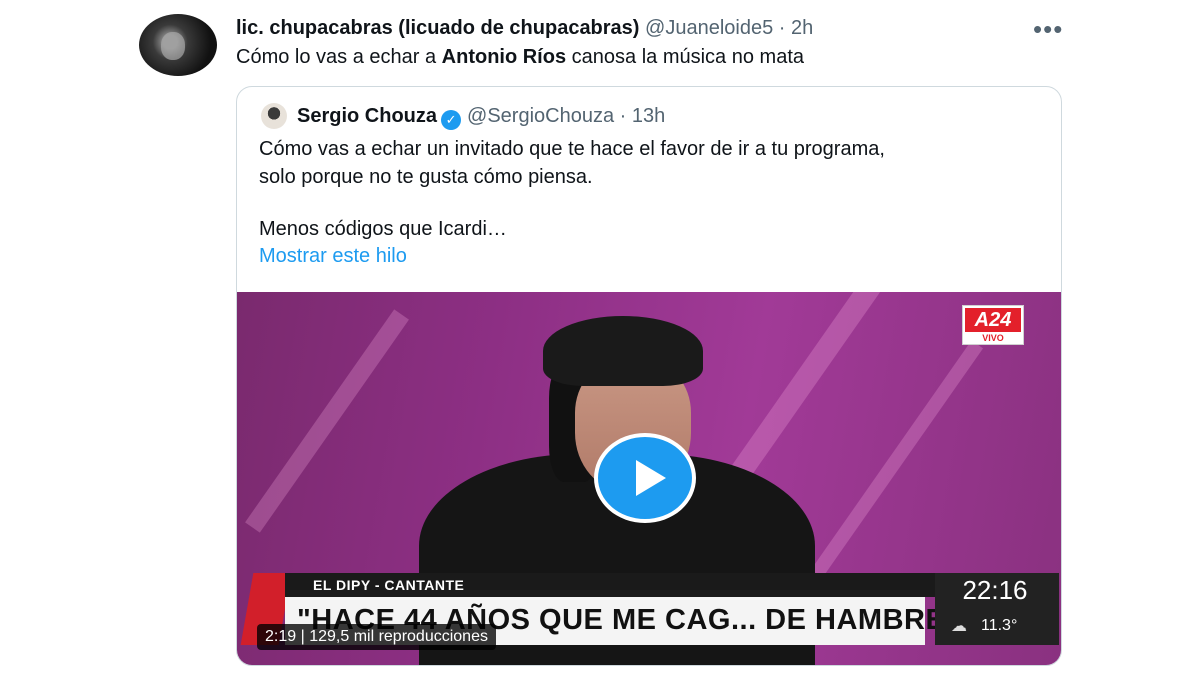 The image size is (1200, 673). Describe the element at coordinates (709, 28) in the screenshot. I see `author-handle: @Juaneloide5` at that location.